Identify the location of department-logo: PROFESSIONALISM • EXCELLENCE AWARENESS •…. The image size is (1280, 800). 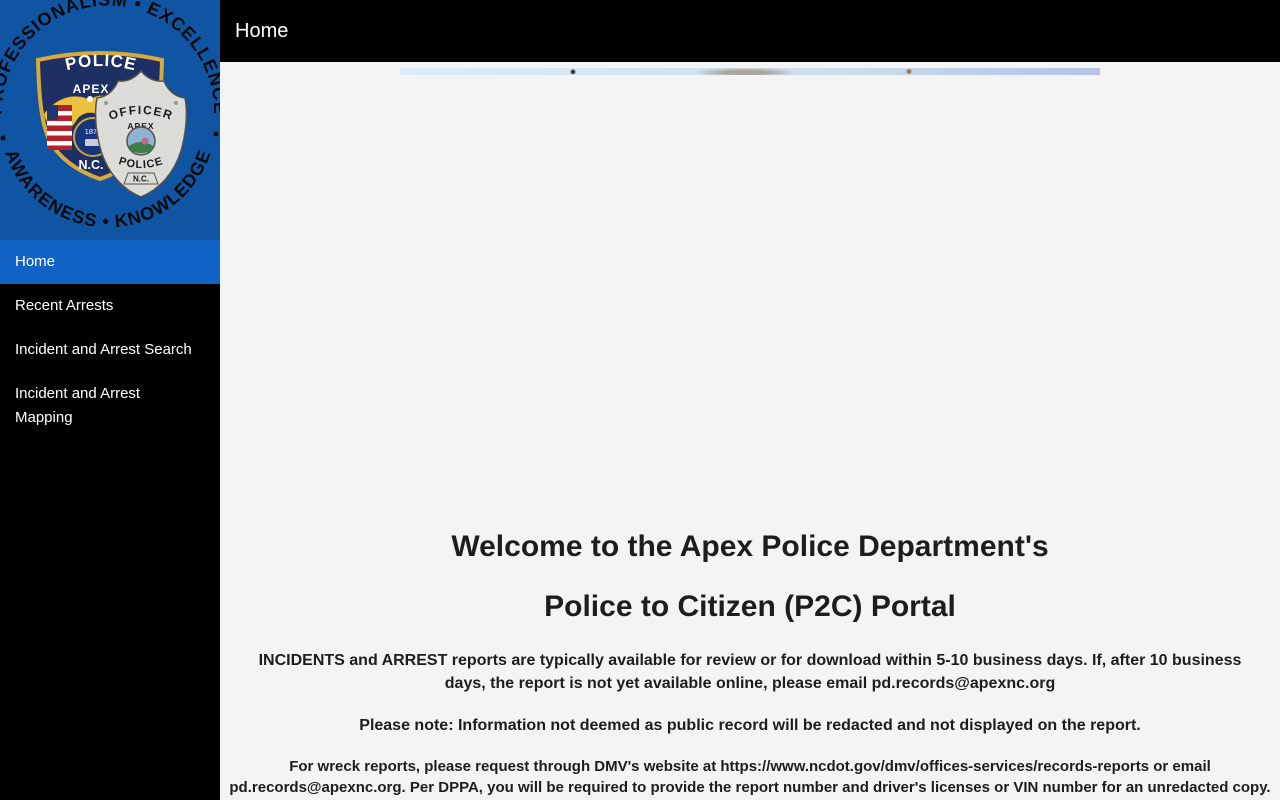
(110, 120).